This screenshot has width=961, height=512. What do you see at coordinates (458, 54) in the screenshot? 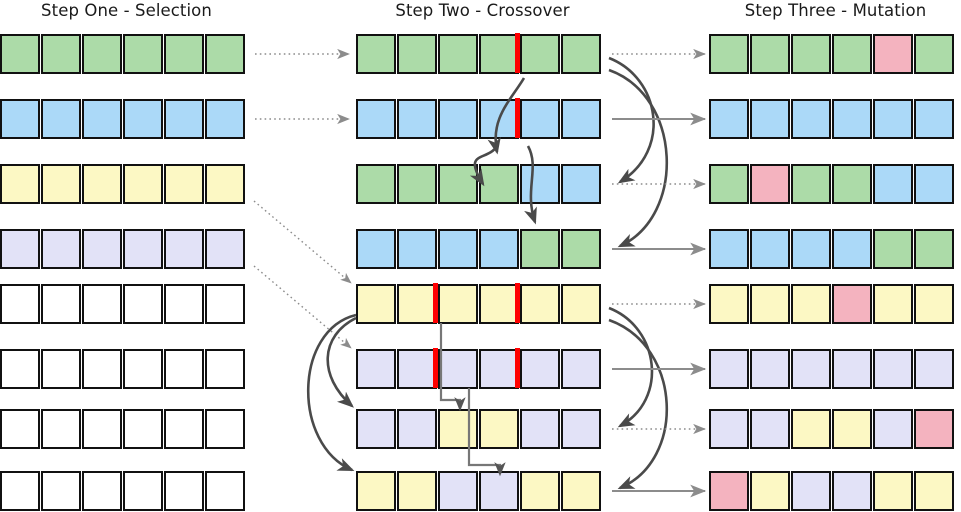
I see `gene-cell-crossover-r1-c3` at bounding box center [458, 54].